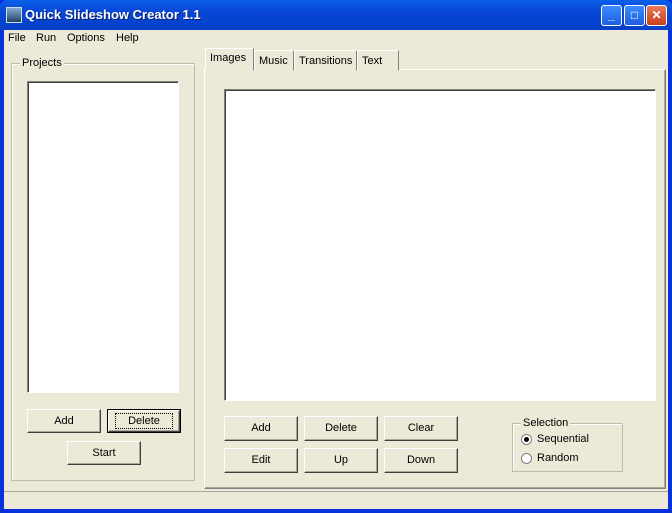  I want to click on project-delete-button: Delete, so click(144, 421).